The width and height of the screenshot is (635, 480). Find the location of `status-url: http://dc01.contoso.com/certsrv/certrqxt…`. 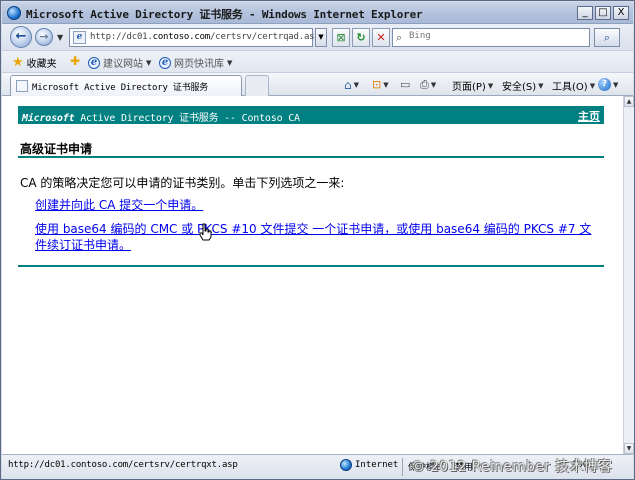

status-url: http://dc01.contoso.com/certsrv/certrqxt… is located at coordinates (123, 465).